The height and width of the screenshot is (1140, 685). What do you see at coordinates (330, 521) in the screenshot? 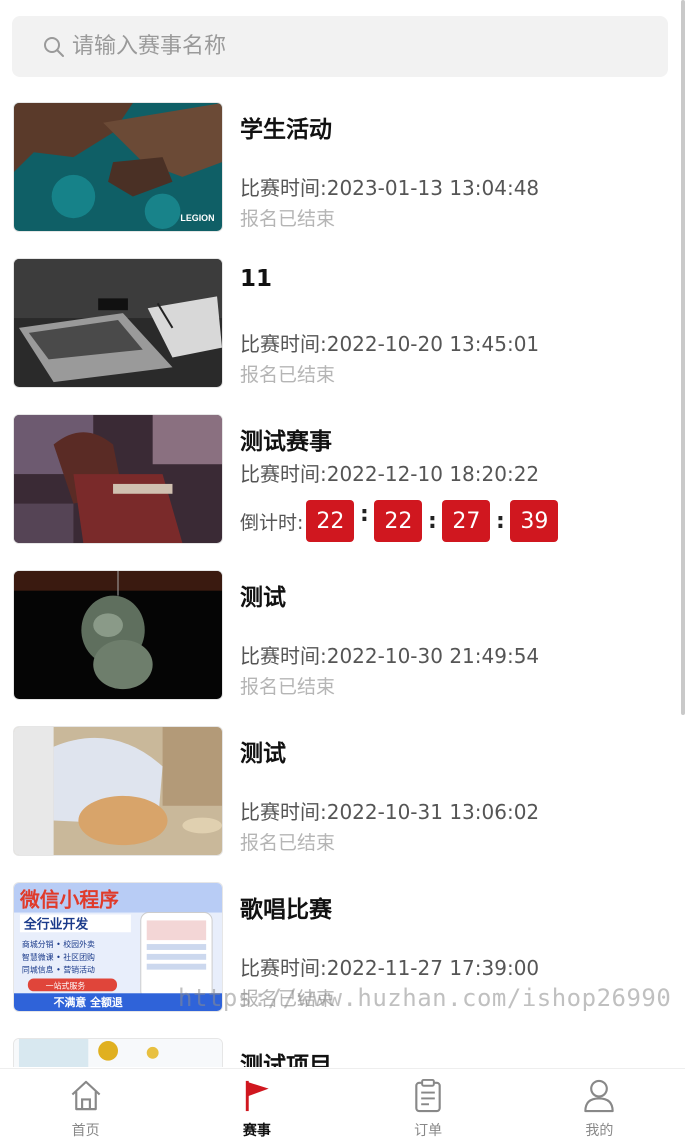
I see `countdown-days: 22` at bounding box center [330, 521].